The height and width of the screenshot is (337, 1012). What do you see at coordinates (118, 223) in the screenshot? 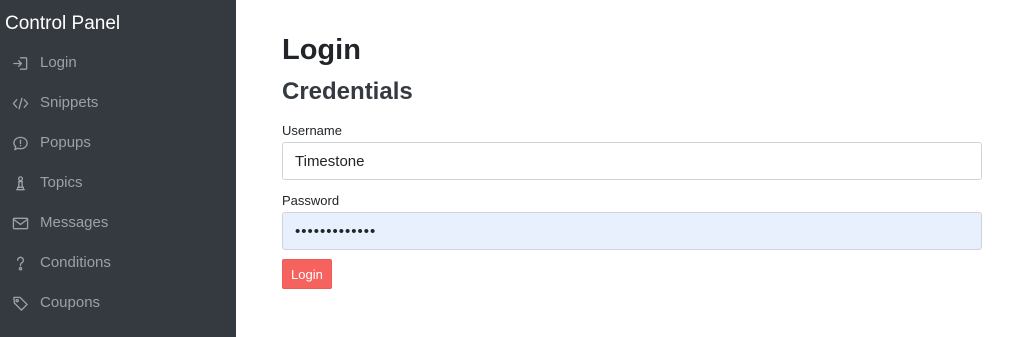
I see `sidebar-item-messages: Messages` at bounding box center [118, 223].